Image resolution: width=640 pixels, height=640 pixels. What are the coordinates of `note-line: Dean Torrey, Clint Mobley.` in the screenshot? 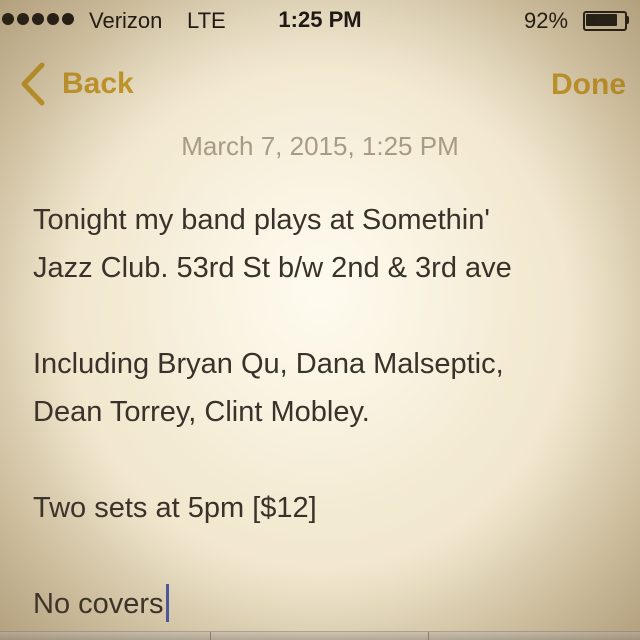 It's located at (201, 412).